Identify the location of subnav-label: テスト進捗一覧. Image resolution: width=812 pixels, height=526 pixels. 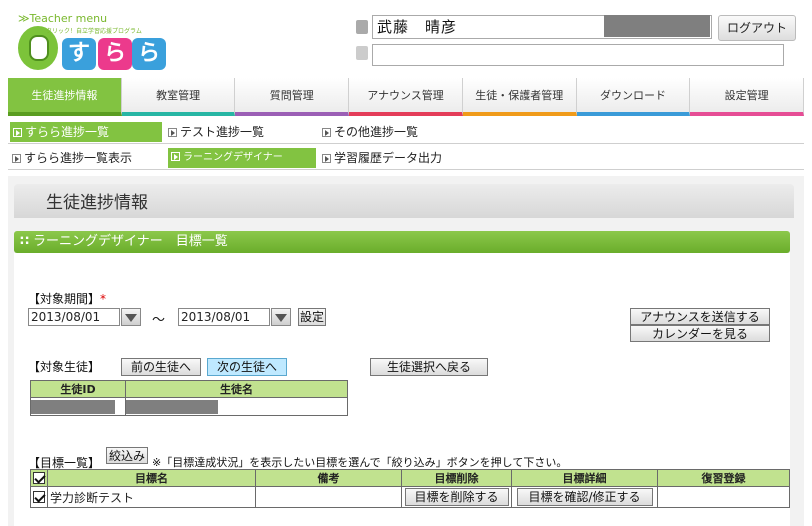
(222, 132).